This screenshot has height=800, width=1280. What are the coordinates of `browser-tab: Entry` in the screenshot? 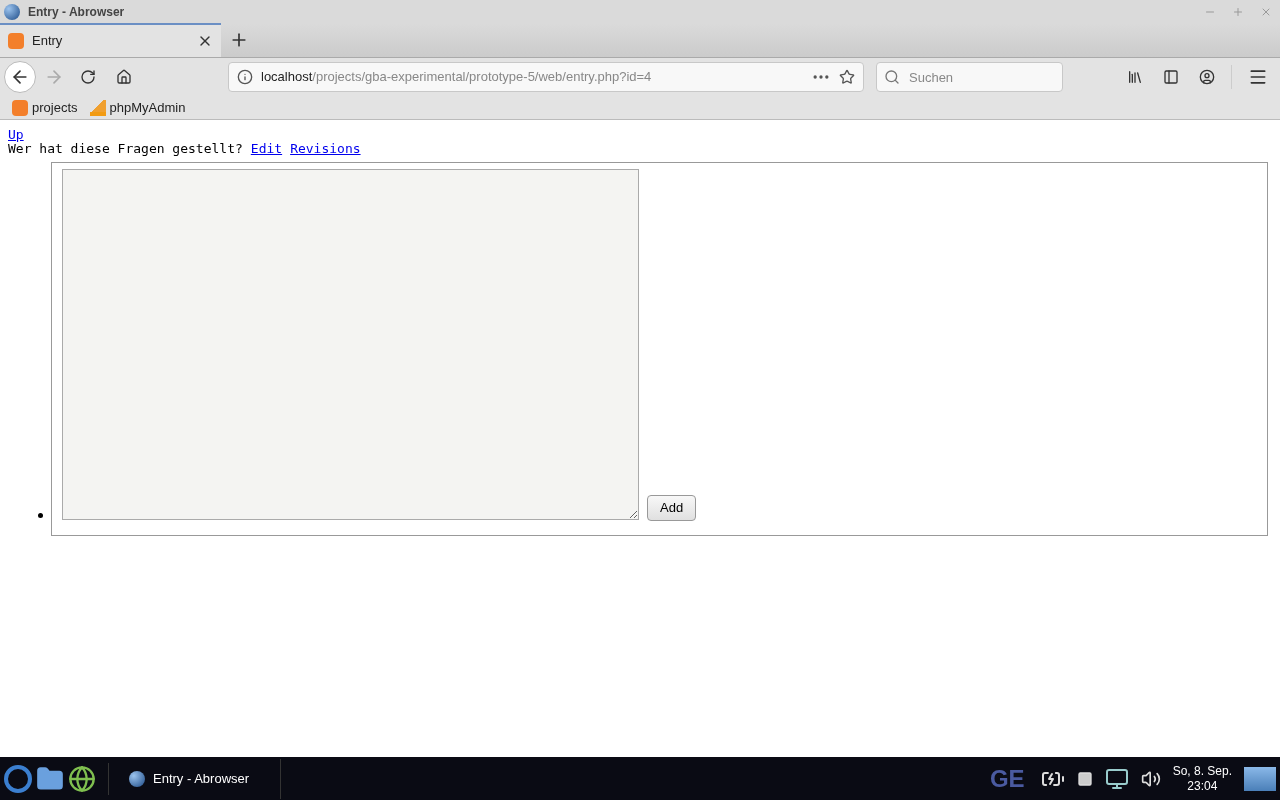 It's located at (110, 40).